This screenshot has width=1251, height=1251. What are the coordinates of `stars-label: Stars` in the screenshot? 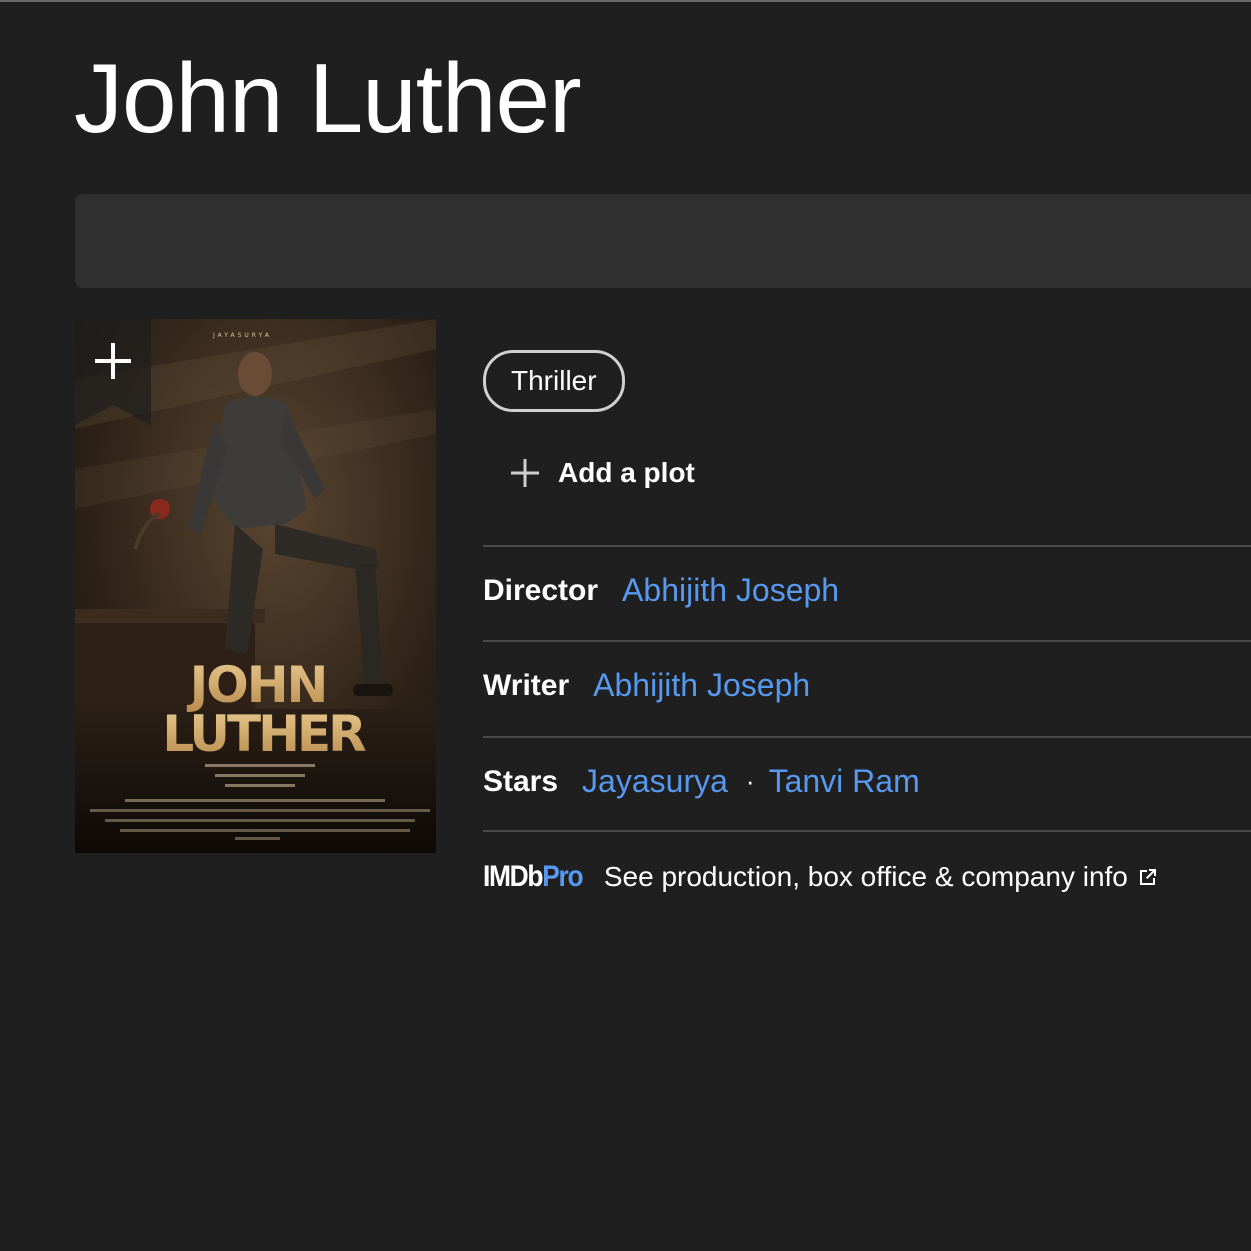 It's located at (521, 781).